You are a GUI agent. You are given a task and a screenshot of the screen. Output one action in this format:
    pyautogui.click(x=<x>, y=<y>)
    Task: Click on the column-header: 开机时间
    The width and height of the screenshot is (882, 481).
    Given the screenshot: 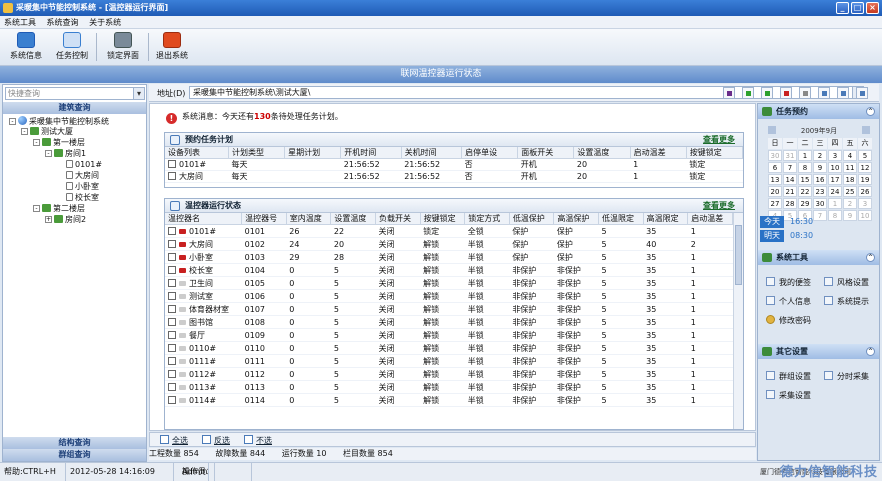 What is the action you would take?
    pyautogui.click(x=371, y=153)
    